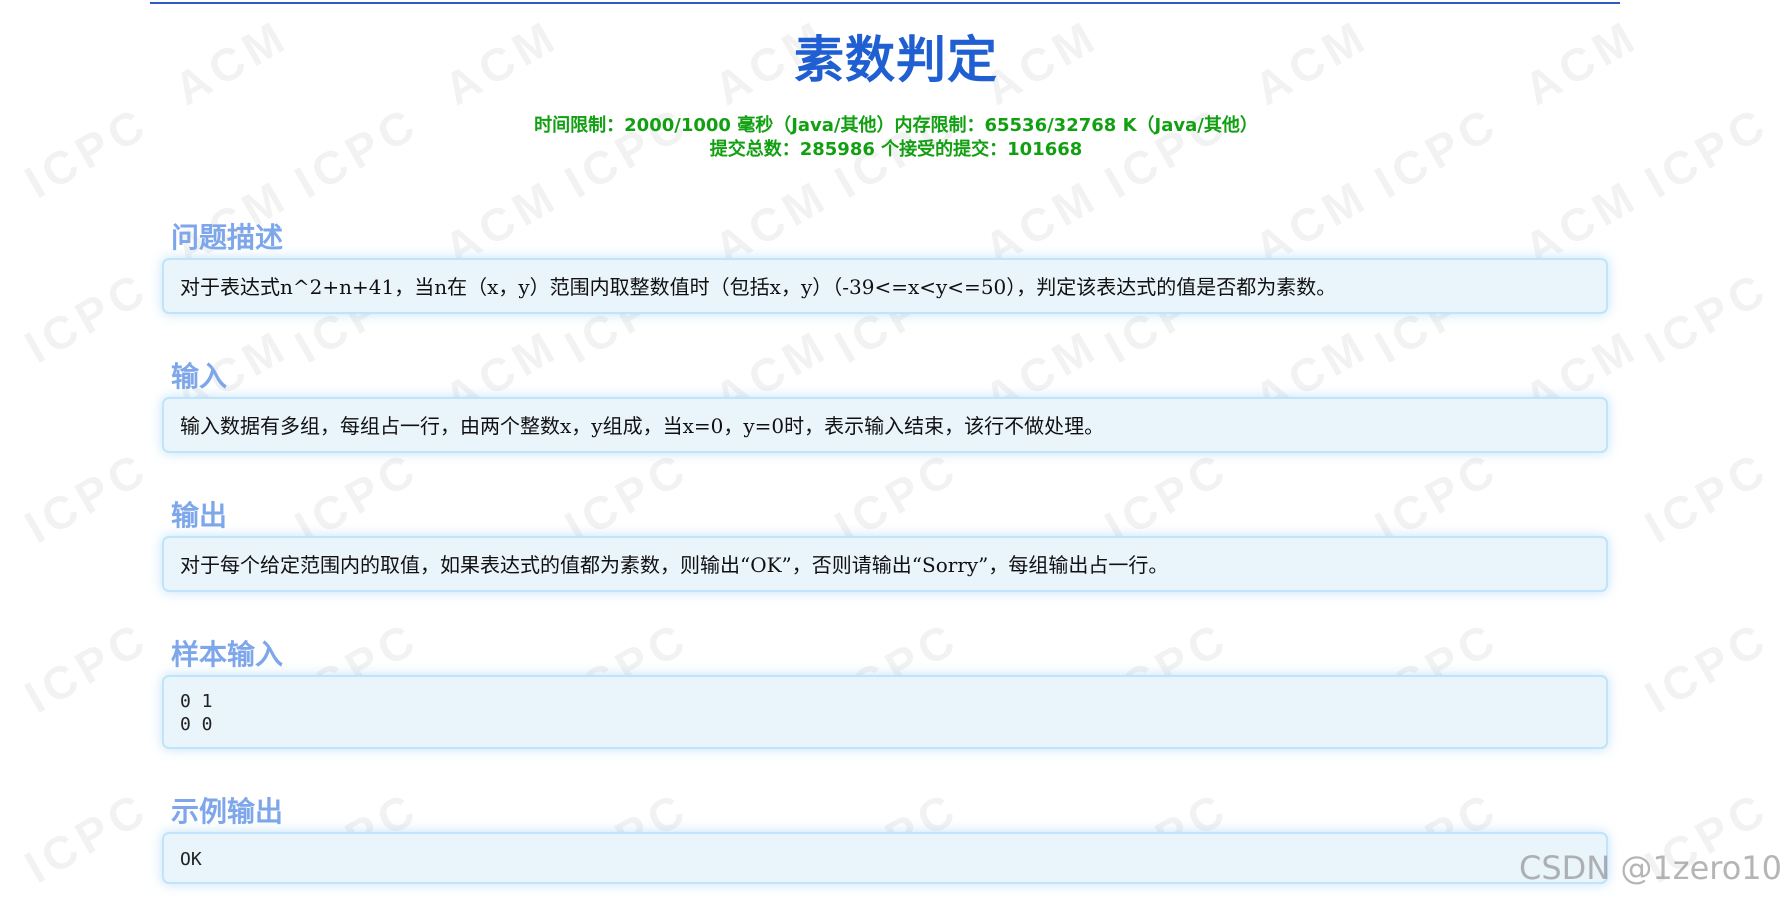 This screenshot has height=905, width=1792. I want to click on section-heading-problem-description: 问题描述, so click(227, 237).